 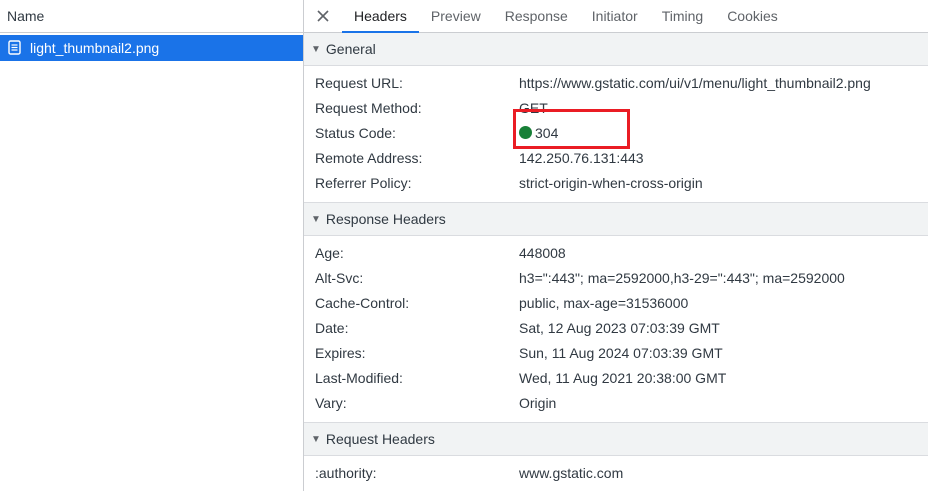 What do you see at coordinates (346, 472) in the screenshot?
I see `header-key: :authority:` at bounding box center [346, 472].